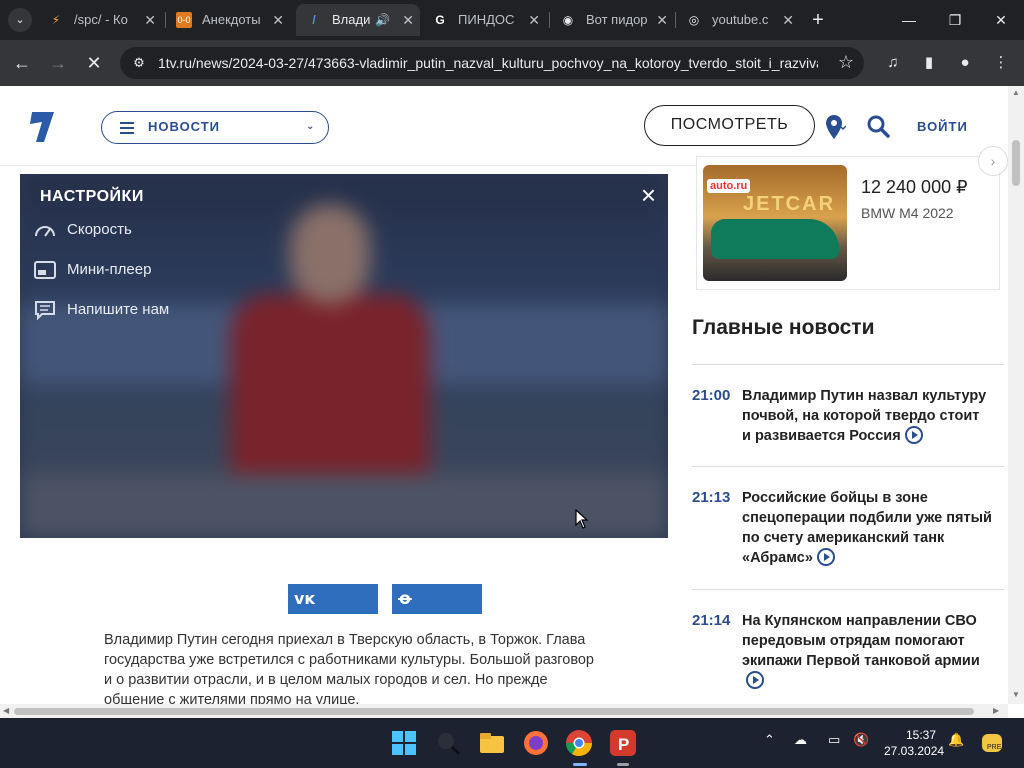 Image resolution: width=1024 pixels, height=768 pixels. Describe the element at coordinates (612, 20) in the screenshot. I see `tab-2ch: ◉ Вот пидор ✕` at that location.